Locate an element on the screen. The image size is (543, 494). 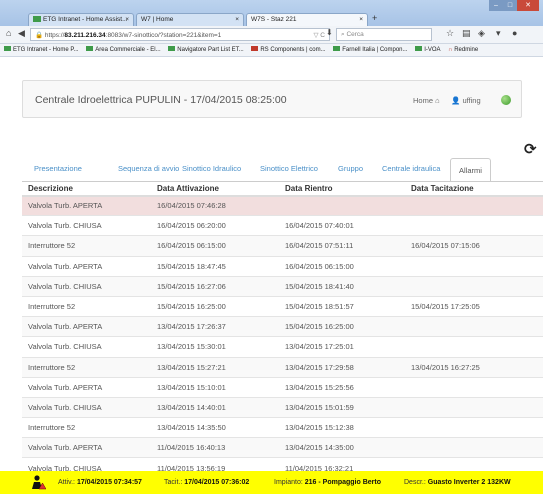
download-icon: ⬇ is located at coordinates (329, 32).